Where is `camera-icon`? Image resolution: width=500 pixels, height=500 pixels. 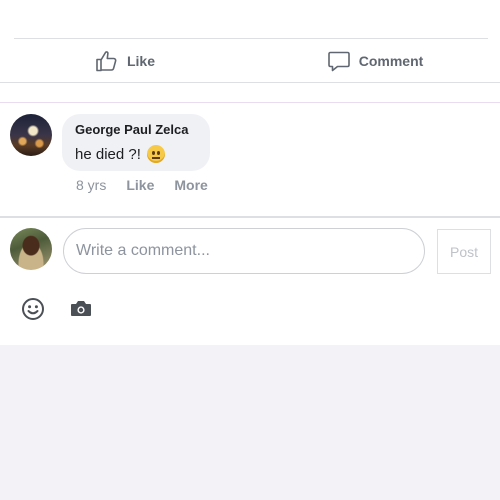
camera-icon is located at coordinates (81, 309).